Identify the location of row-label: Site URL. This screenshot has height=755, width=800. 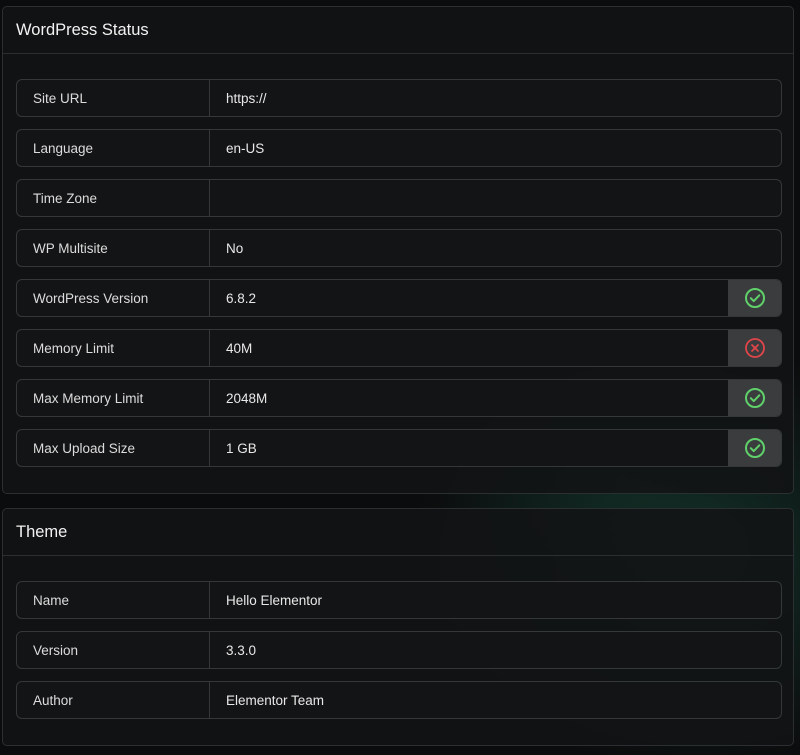
(113, 98).